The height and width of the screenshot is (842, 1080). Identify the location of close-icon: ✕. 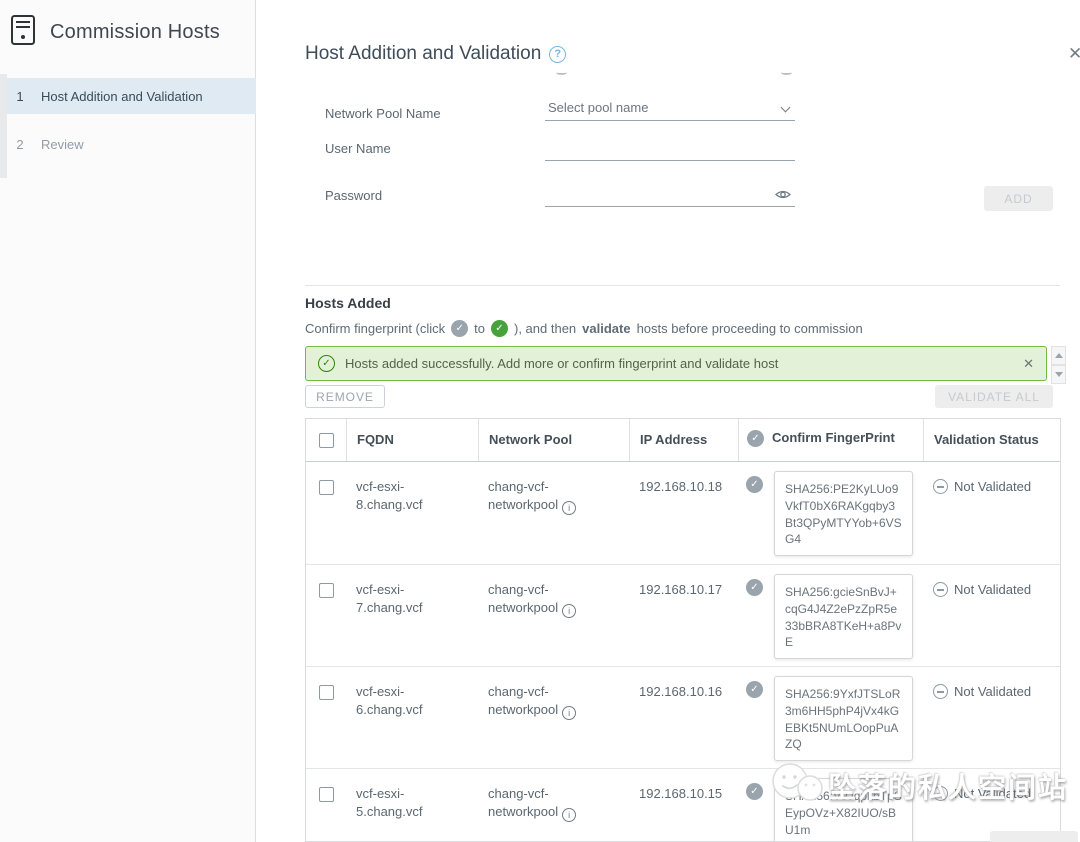
(1074, 54).